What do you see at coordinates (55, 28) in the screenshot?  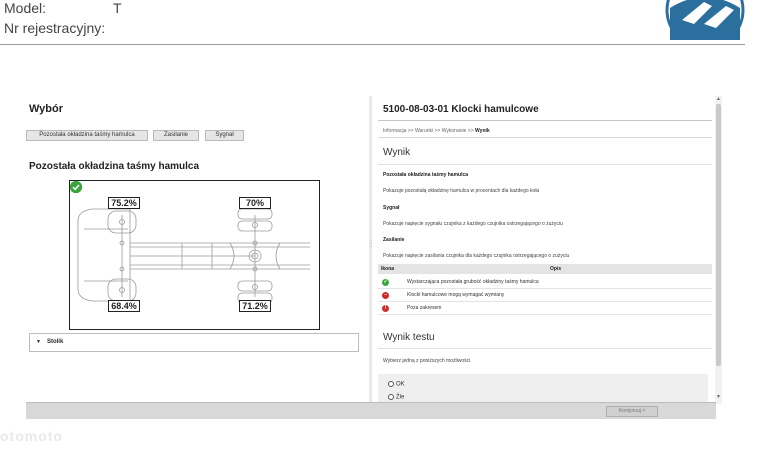 I see `registration-label: Nr rejestracyjny:` at bounding box center [55, 28].